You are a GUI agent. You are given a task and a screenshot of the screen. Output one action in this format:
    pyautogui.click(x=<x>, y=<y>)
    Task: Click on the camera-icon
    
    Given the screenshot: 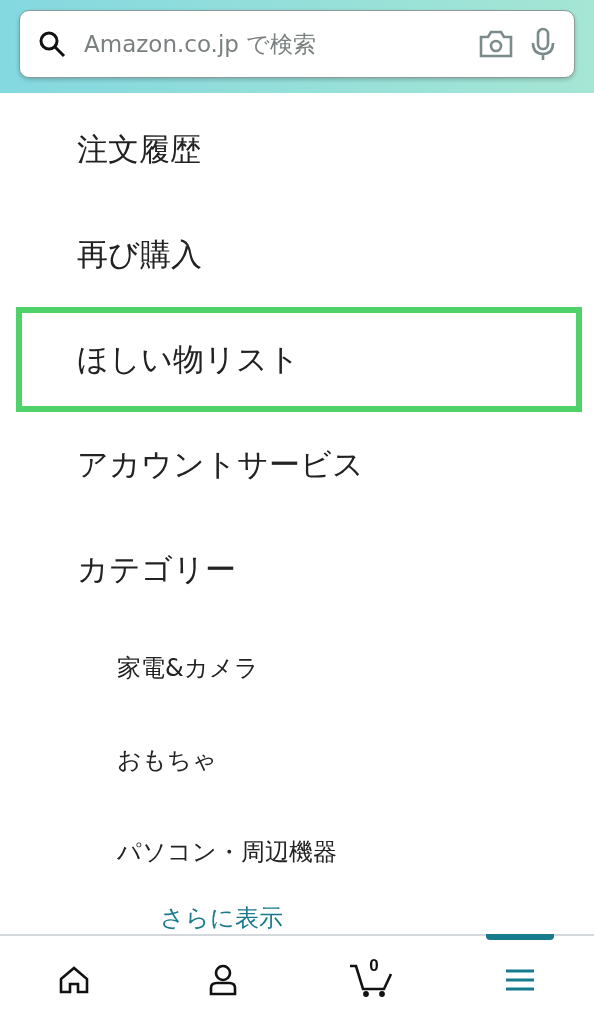 What is the action you would take?
    pyautogui.click(x=496, y=44)
    